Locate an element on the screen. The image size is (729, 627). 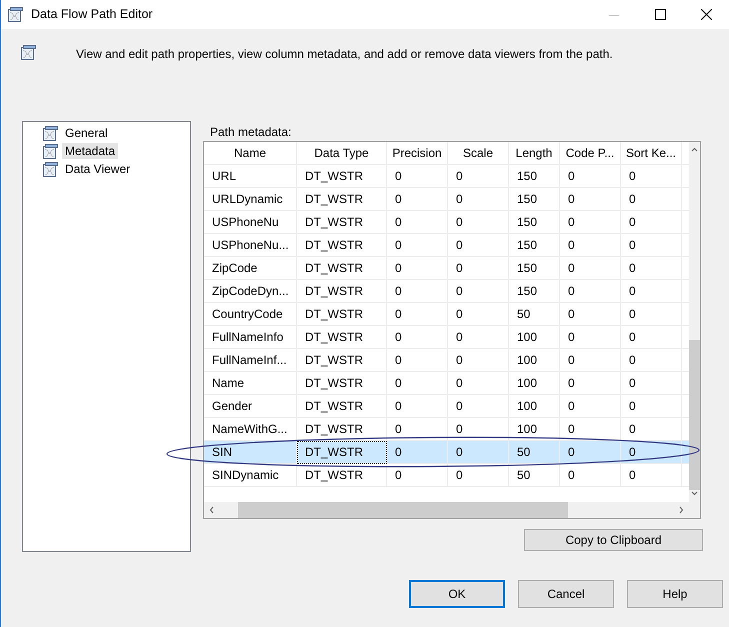
sidebar-item: Metadata is located at coordinates (90, 151).